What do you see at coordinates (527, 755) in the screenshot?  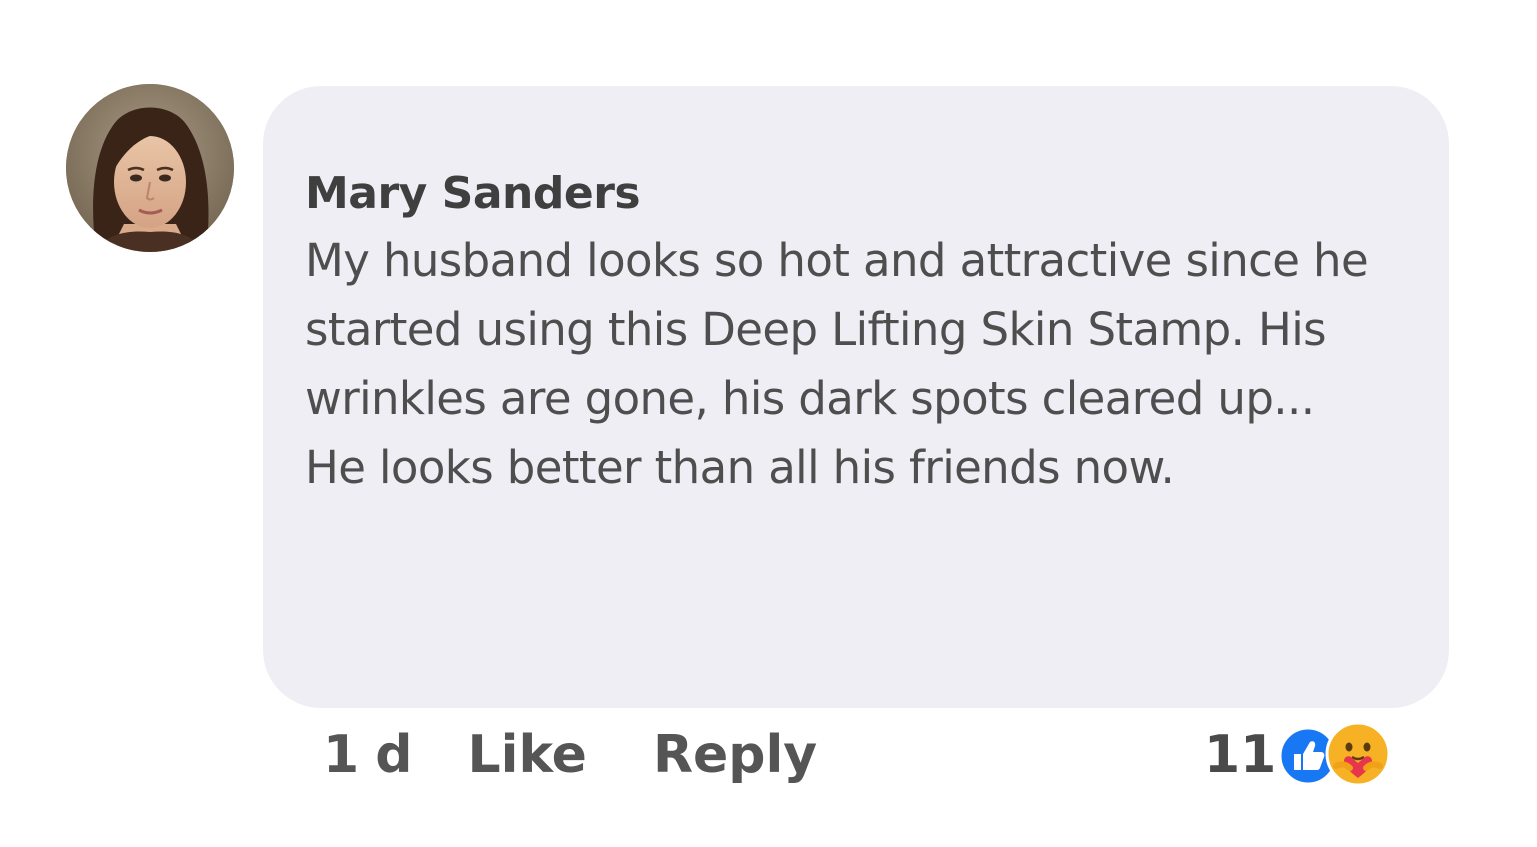 I see `like-button: Like` at bounding box center [527, 755].